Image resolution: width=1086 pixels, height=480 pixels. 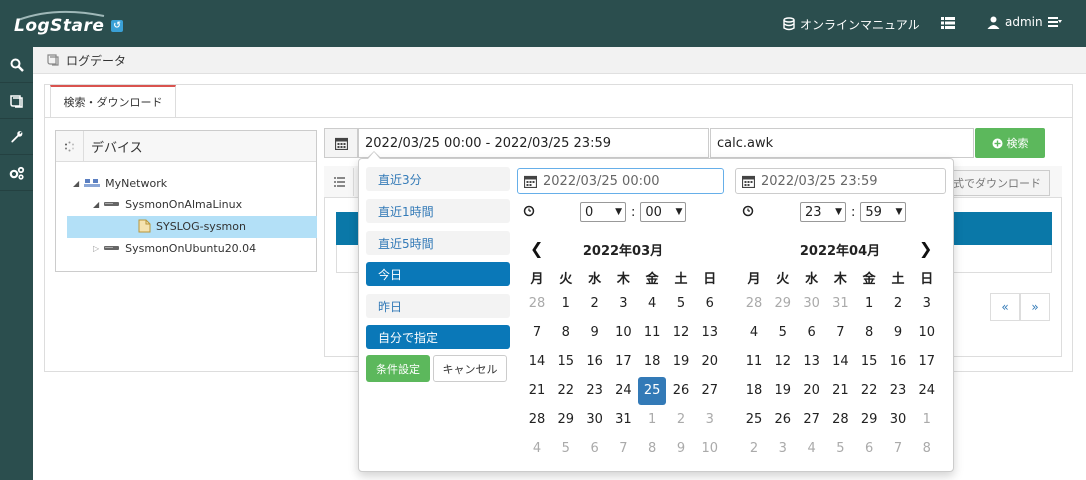 What do you see at coordinates (113, 101) in the screenshot?
I see `tab-search-download: 検索・ダウンロード` at bounding box center [113, 101].